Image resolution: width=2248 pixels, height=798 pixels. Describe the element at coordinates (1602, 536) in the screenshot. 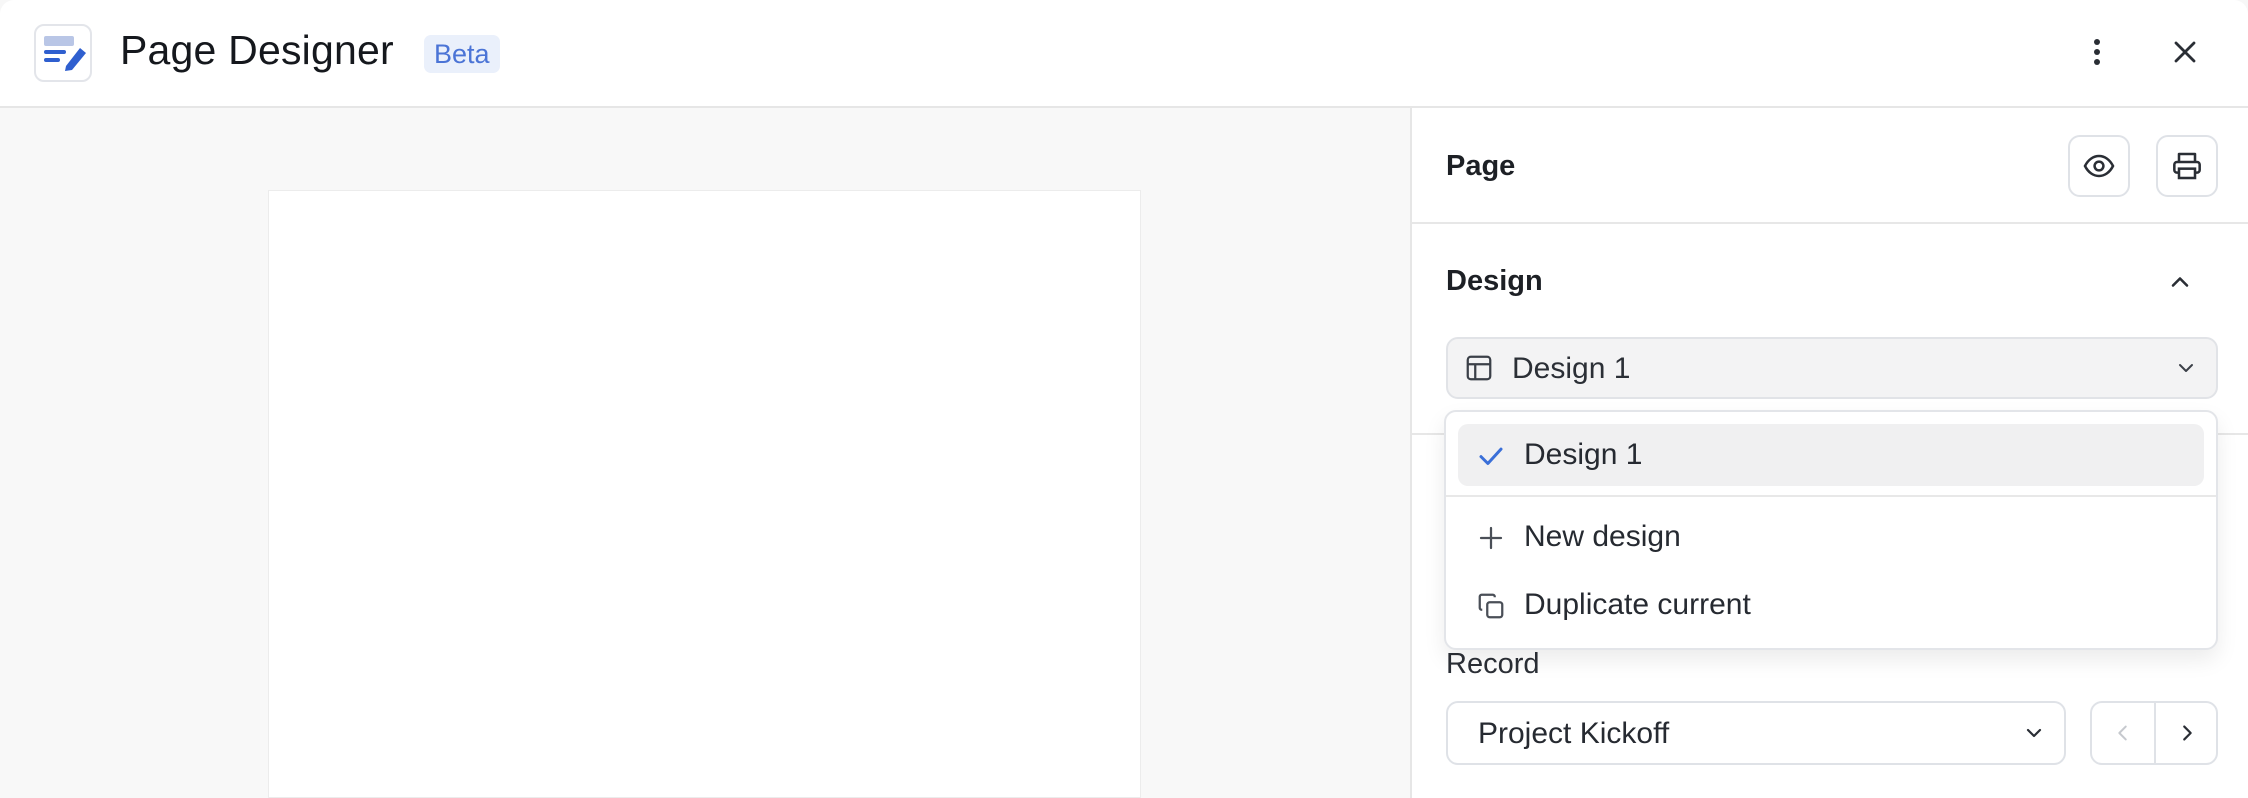

I see `dropdown-item-label: New design` at that location.